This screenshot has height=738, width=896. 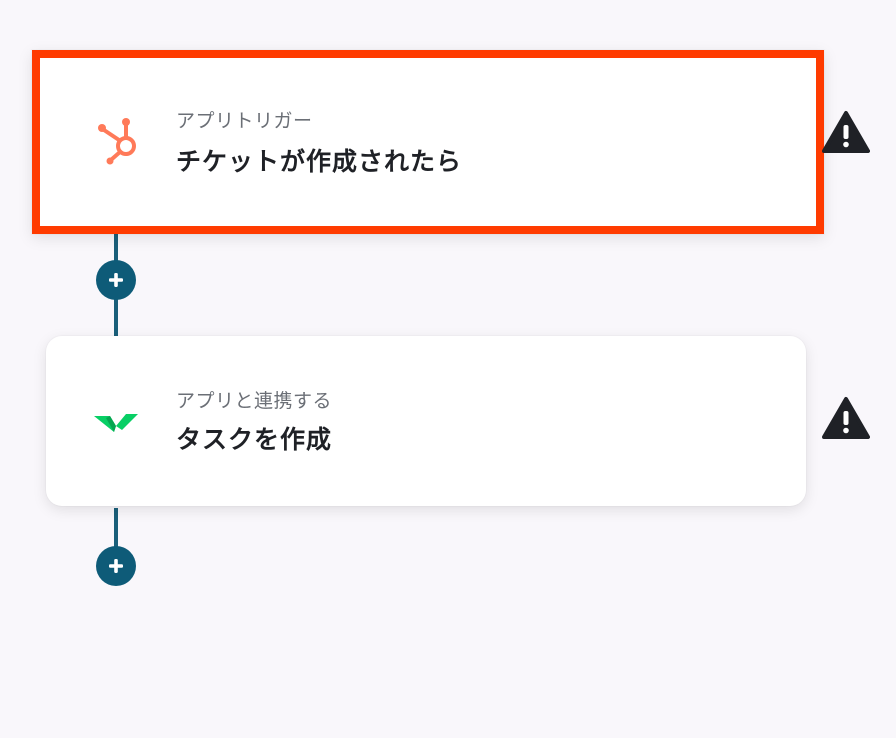 I want to click on wrike-icon, so click(x=116, y=423).